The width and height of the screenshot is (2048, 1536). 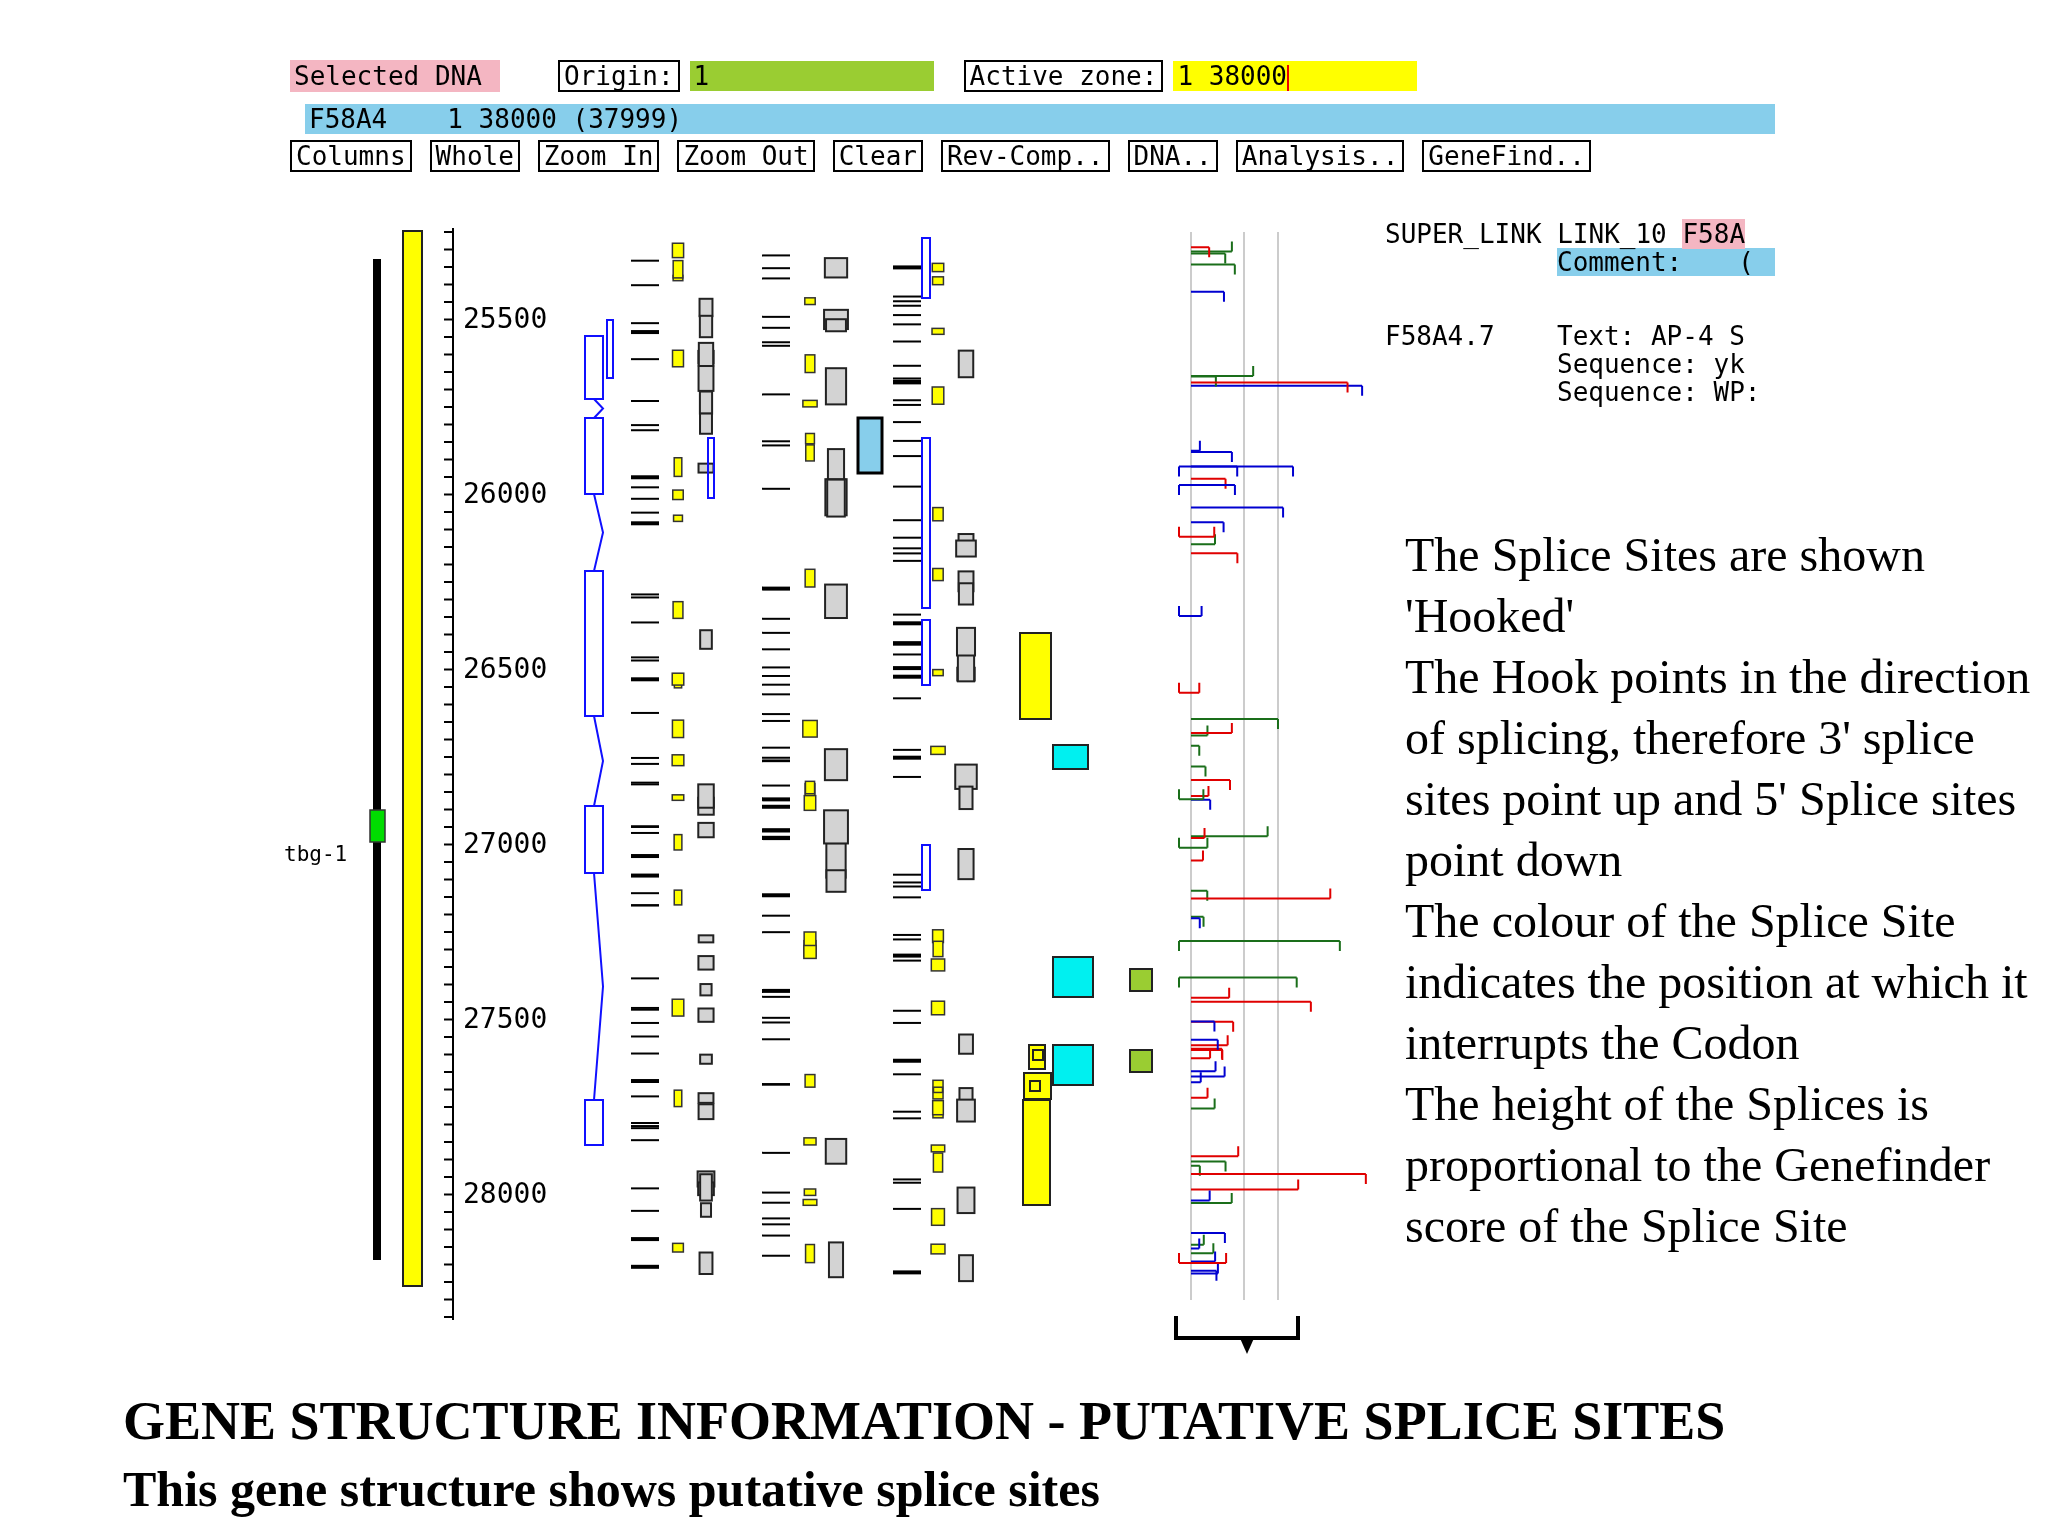 What do you see at coordinates (1063, 76) in the screenshot?
I see `active-zone-label: Active zone:` at bounding box center [1063, 76].